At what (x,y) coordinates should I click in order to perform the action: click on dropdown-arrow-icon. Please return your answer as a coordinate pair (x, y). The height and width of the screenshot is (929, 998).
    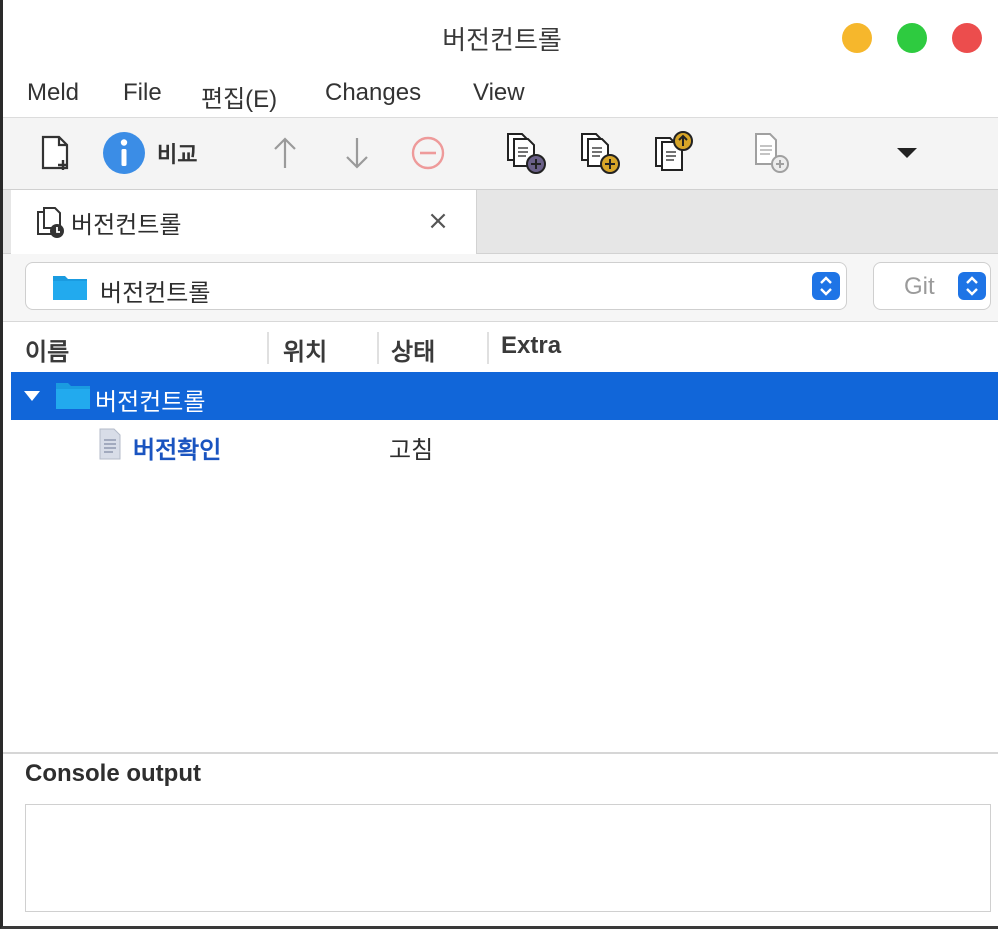
    Looking at the image, I should click on (907, 153).